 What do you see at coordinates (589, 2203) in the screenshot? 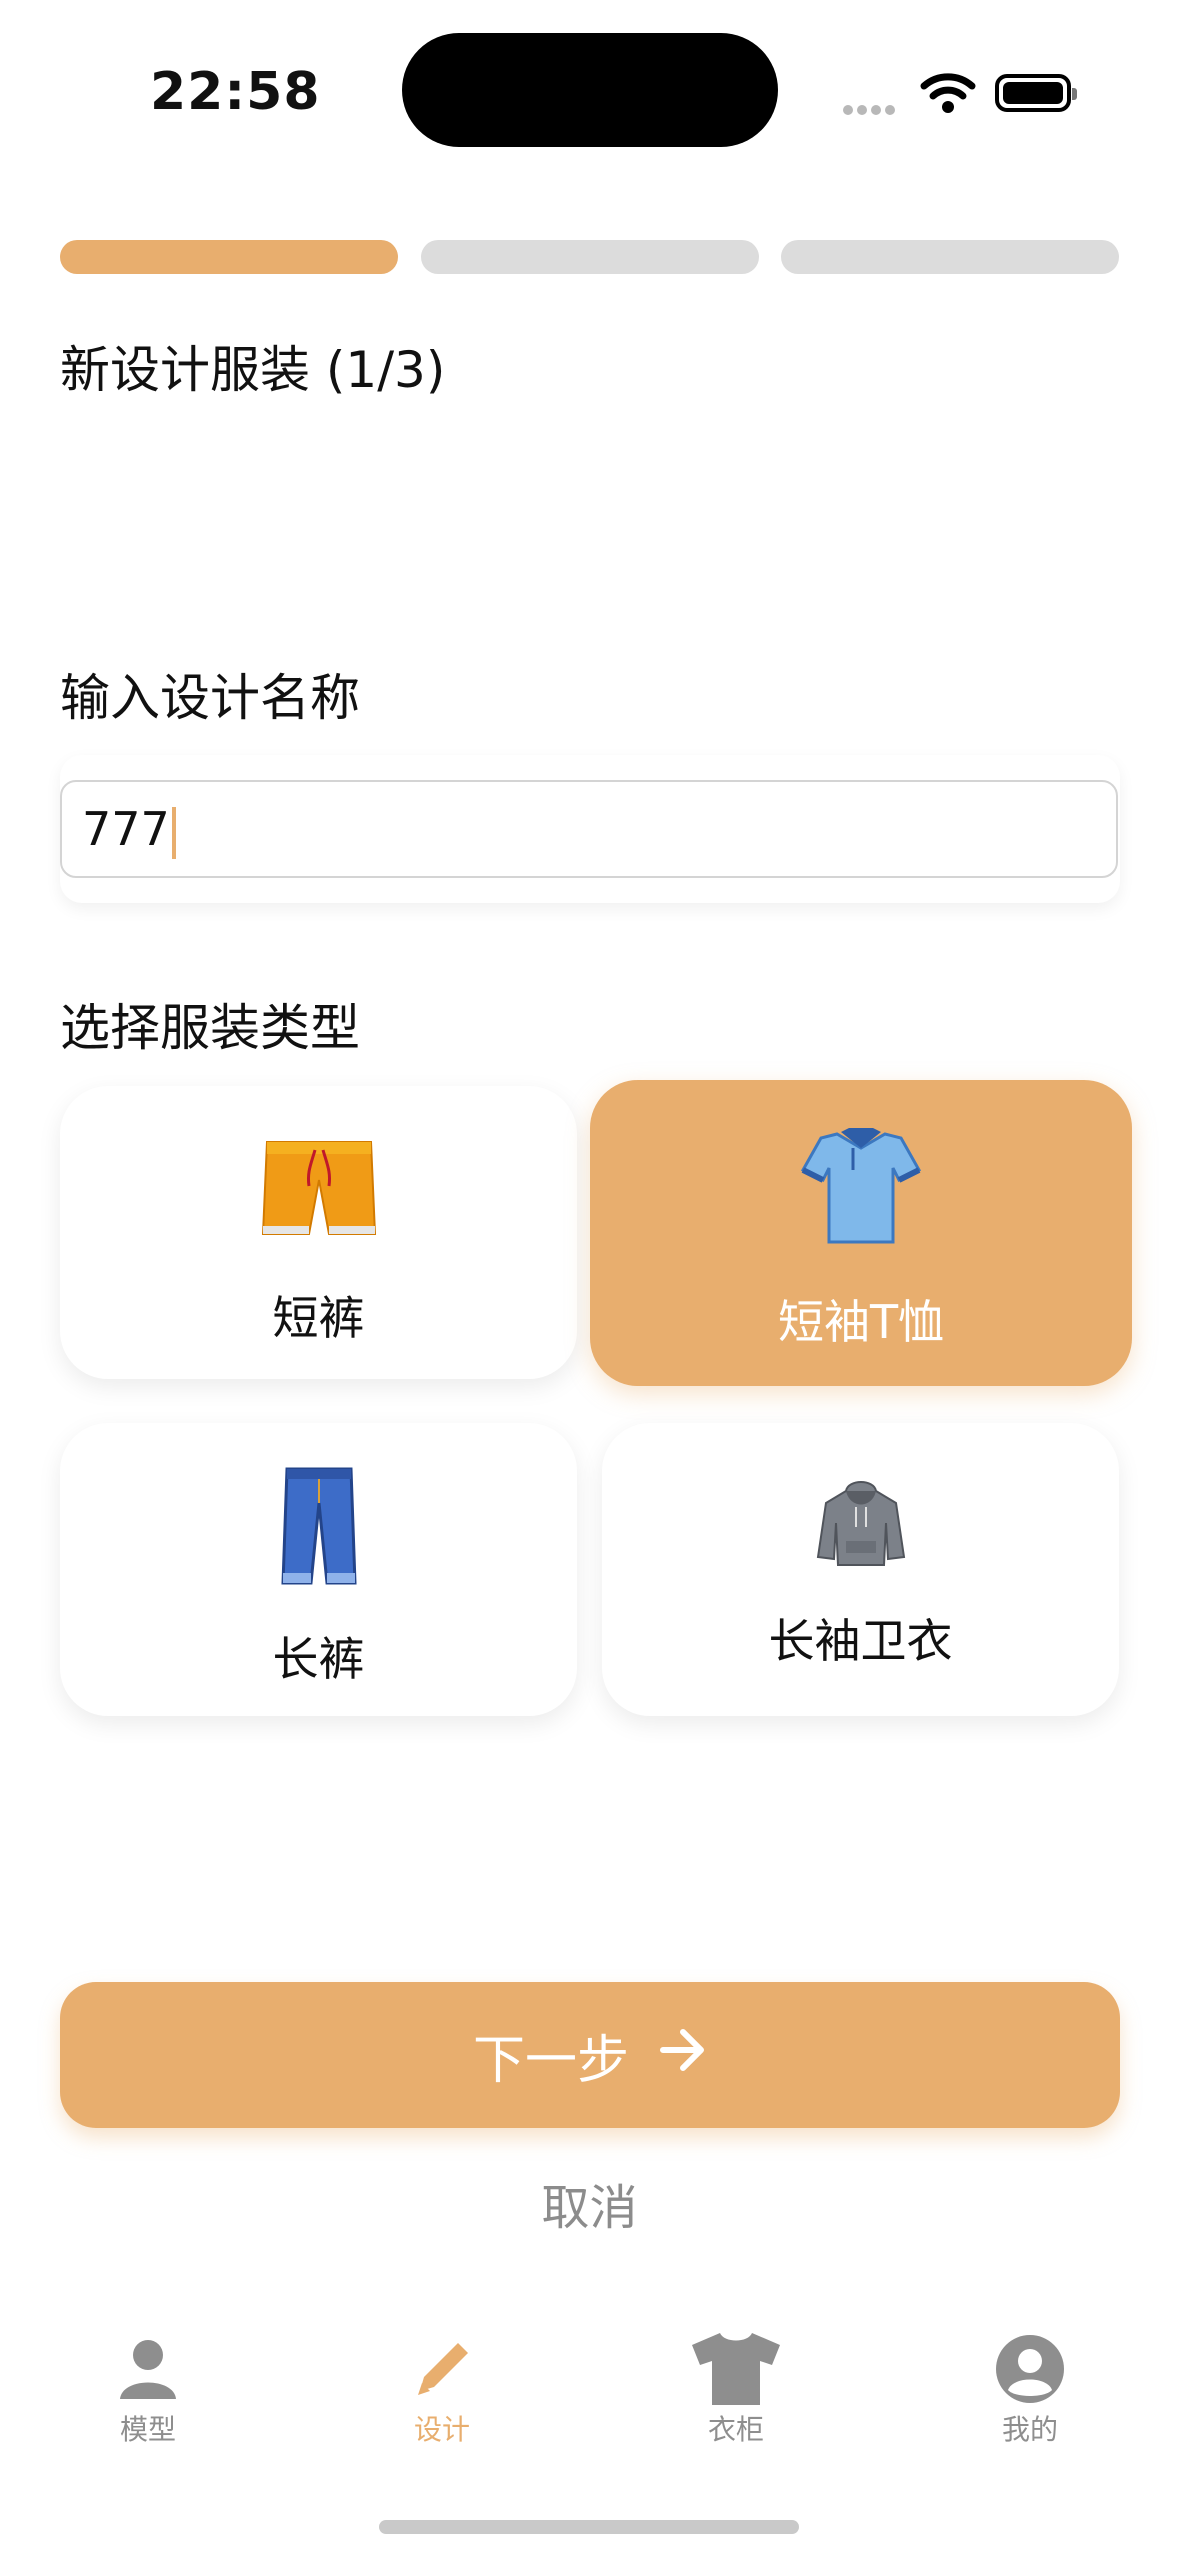
I see `cancel-button: 取消` at bounding box center [589, 2203].